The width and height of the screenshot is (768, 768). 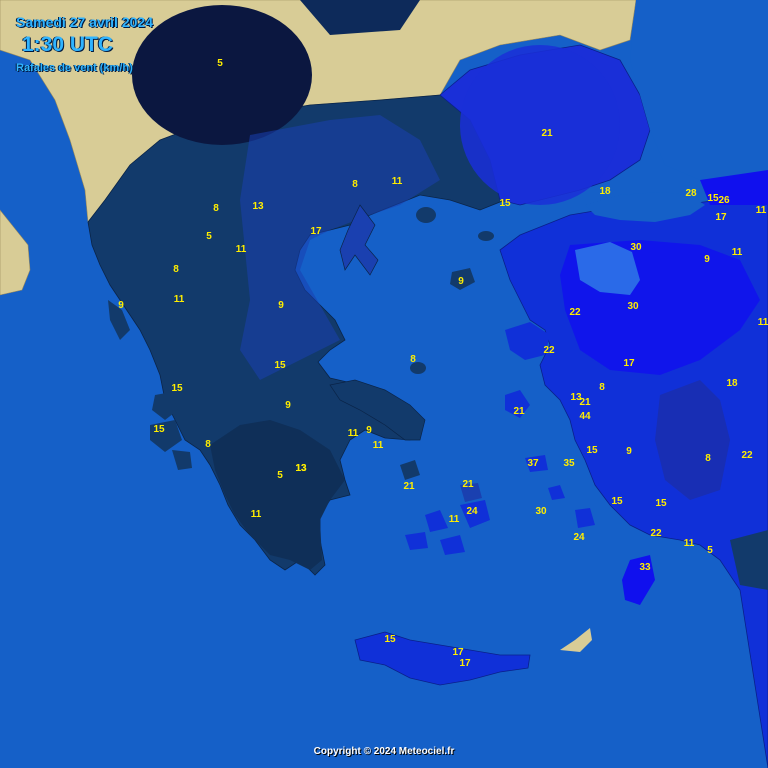 What do you see at coordinates (68, 44) in the screenshot?
I see `forecast-time: 1:30 UTC` at bounding box center [68, 44].